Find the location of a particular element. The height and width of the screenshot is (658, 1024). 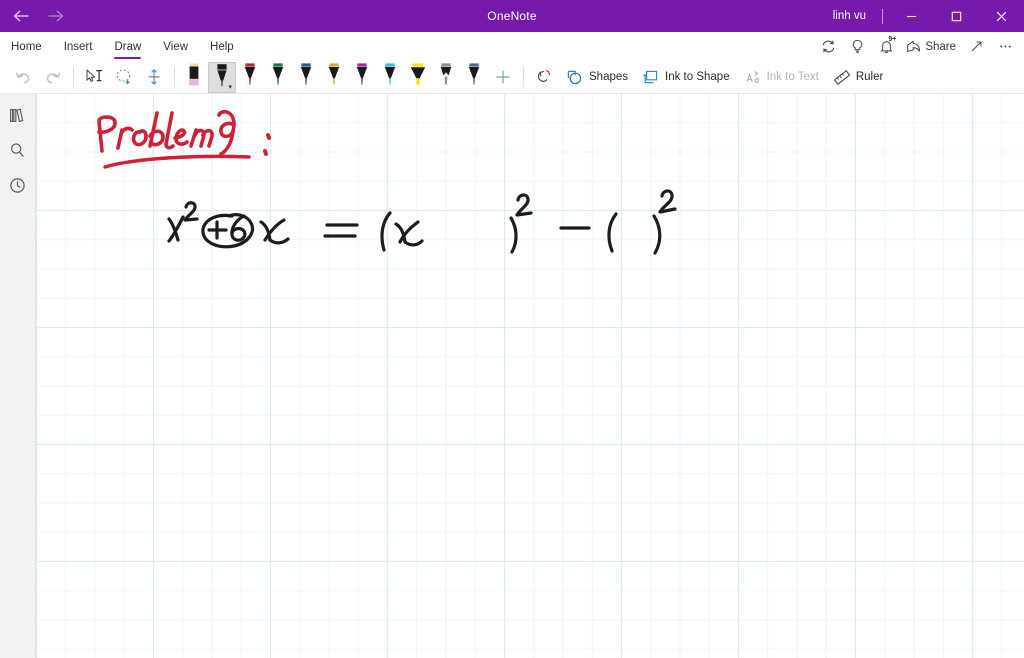

sidebar-item-search is located at coordinates (18, 150).